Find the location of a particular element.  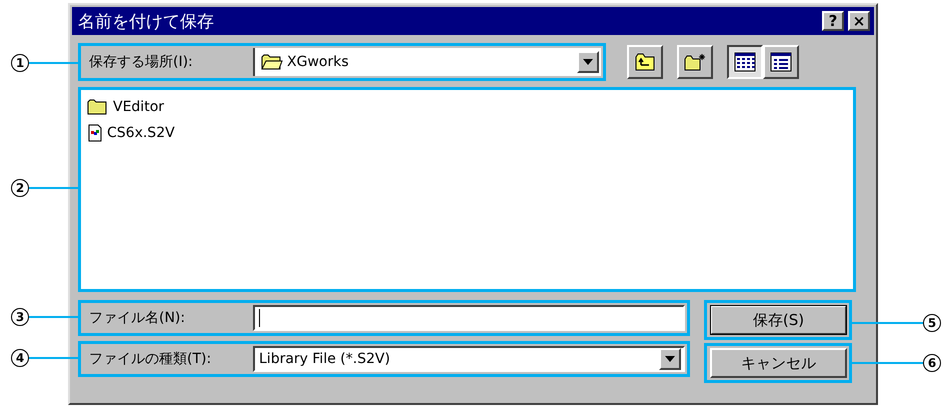

file-list-item: VEditor is located at coordinates (467, 107).